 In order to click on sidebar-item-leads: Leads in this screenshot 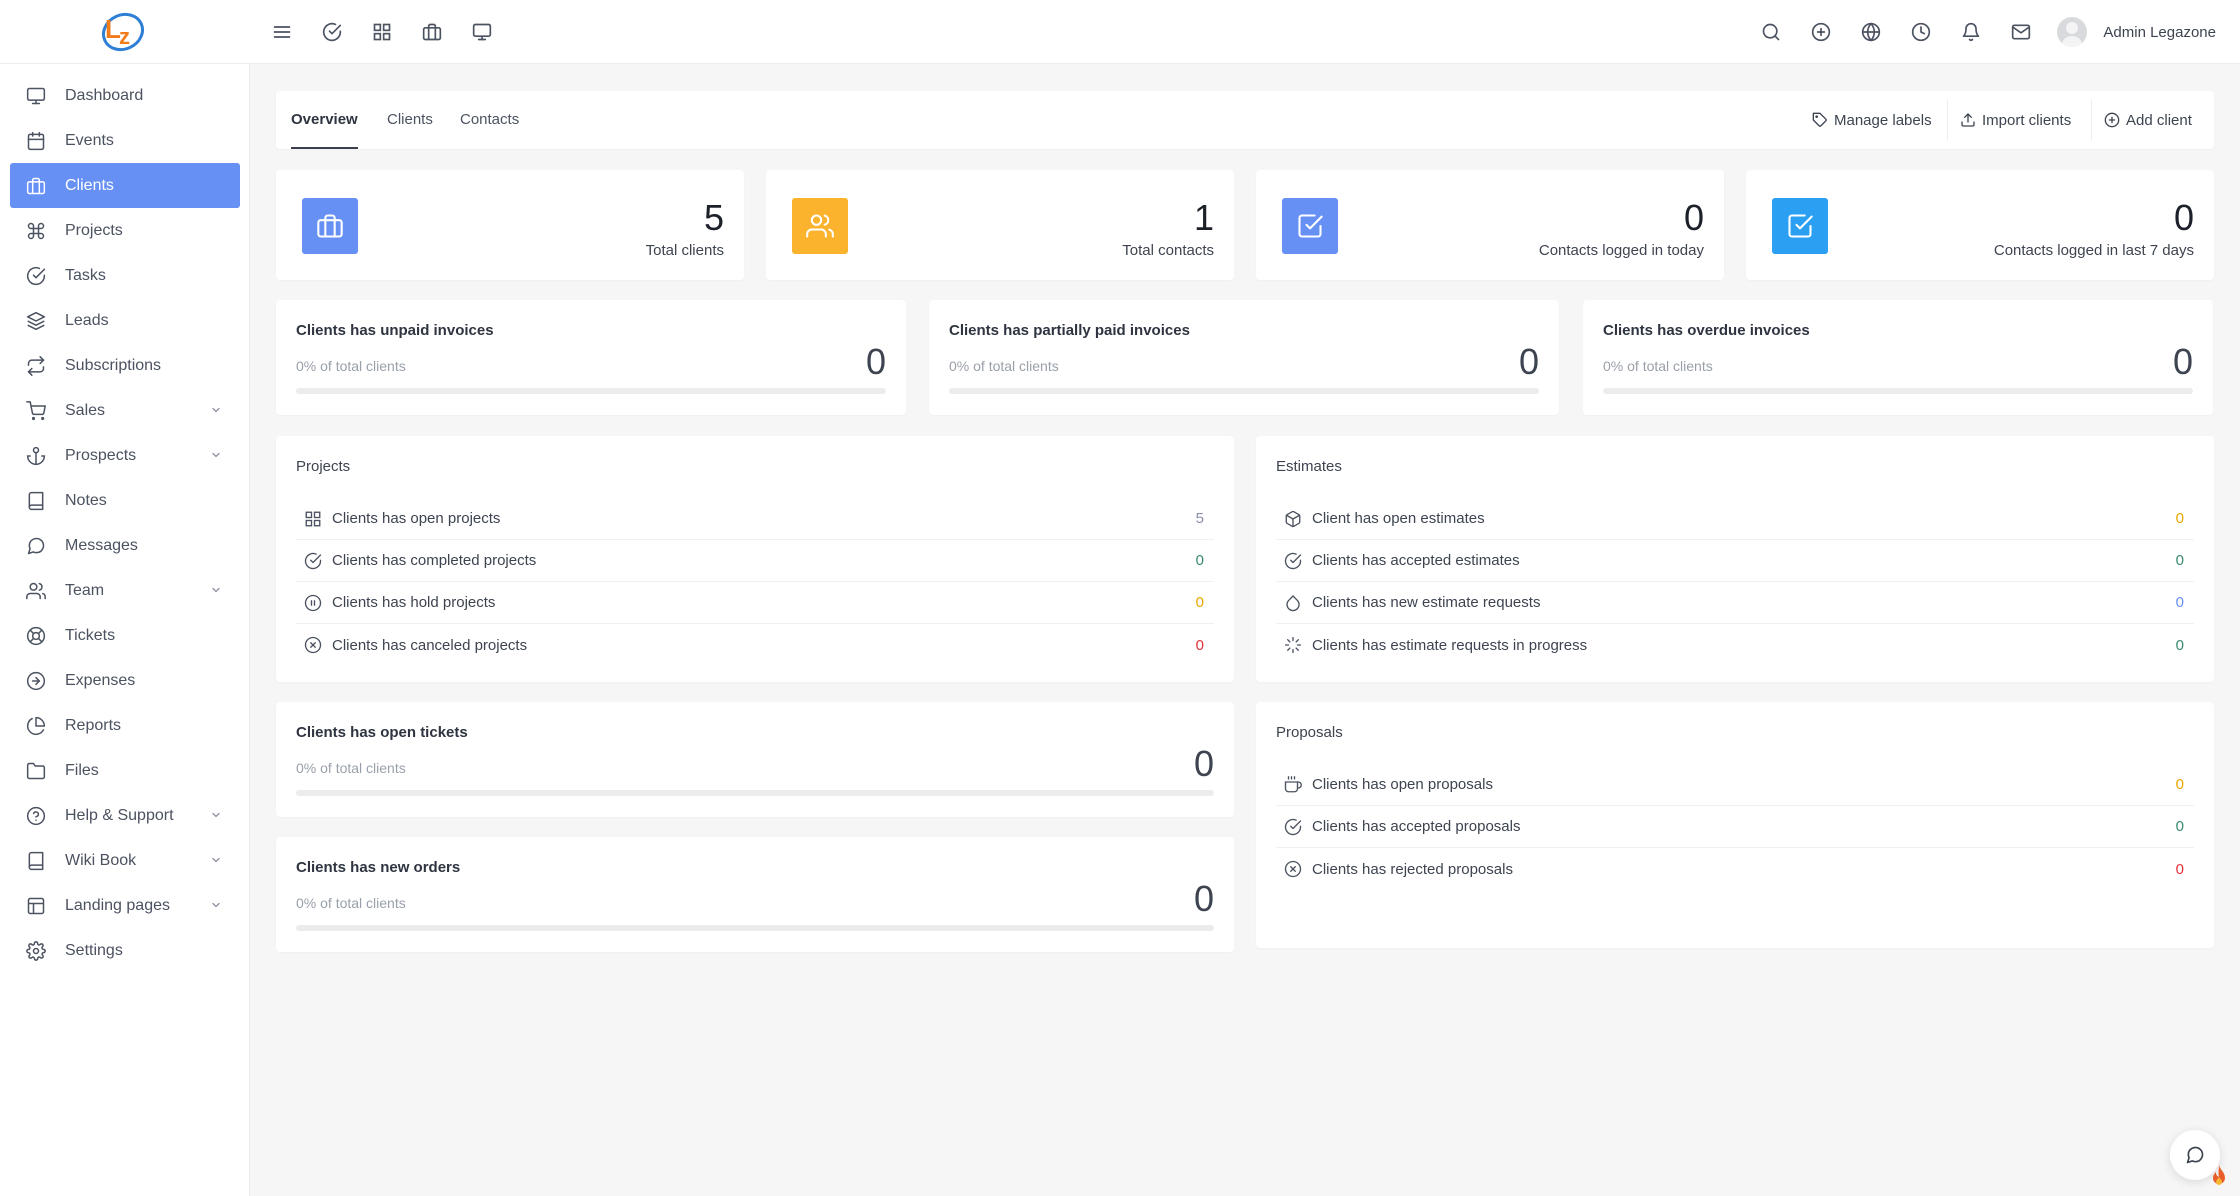, I will do `click(125, 320)`.